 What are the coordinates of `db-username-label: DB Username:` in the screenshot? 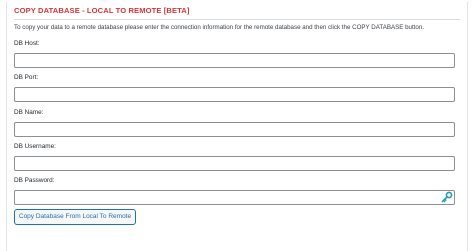 It's located at (35, 146).